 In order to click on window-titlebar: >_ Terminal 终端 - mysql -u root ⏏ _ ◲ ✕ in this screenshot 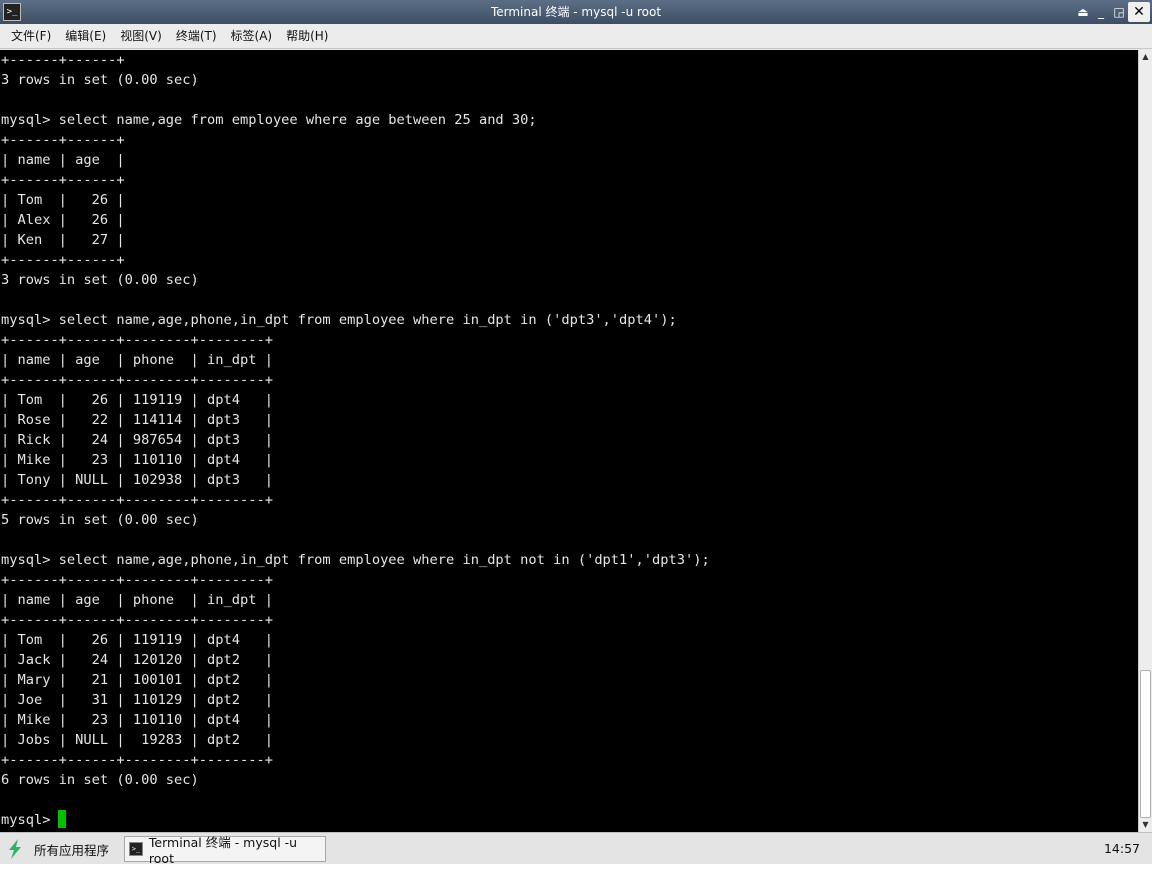, I will do `click(576, 12)`.